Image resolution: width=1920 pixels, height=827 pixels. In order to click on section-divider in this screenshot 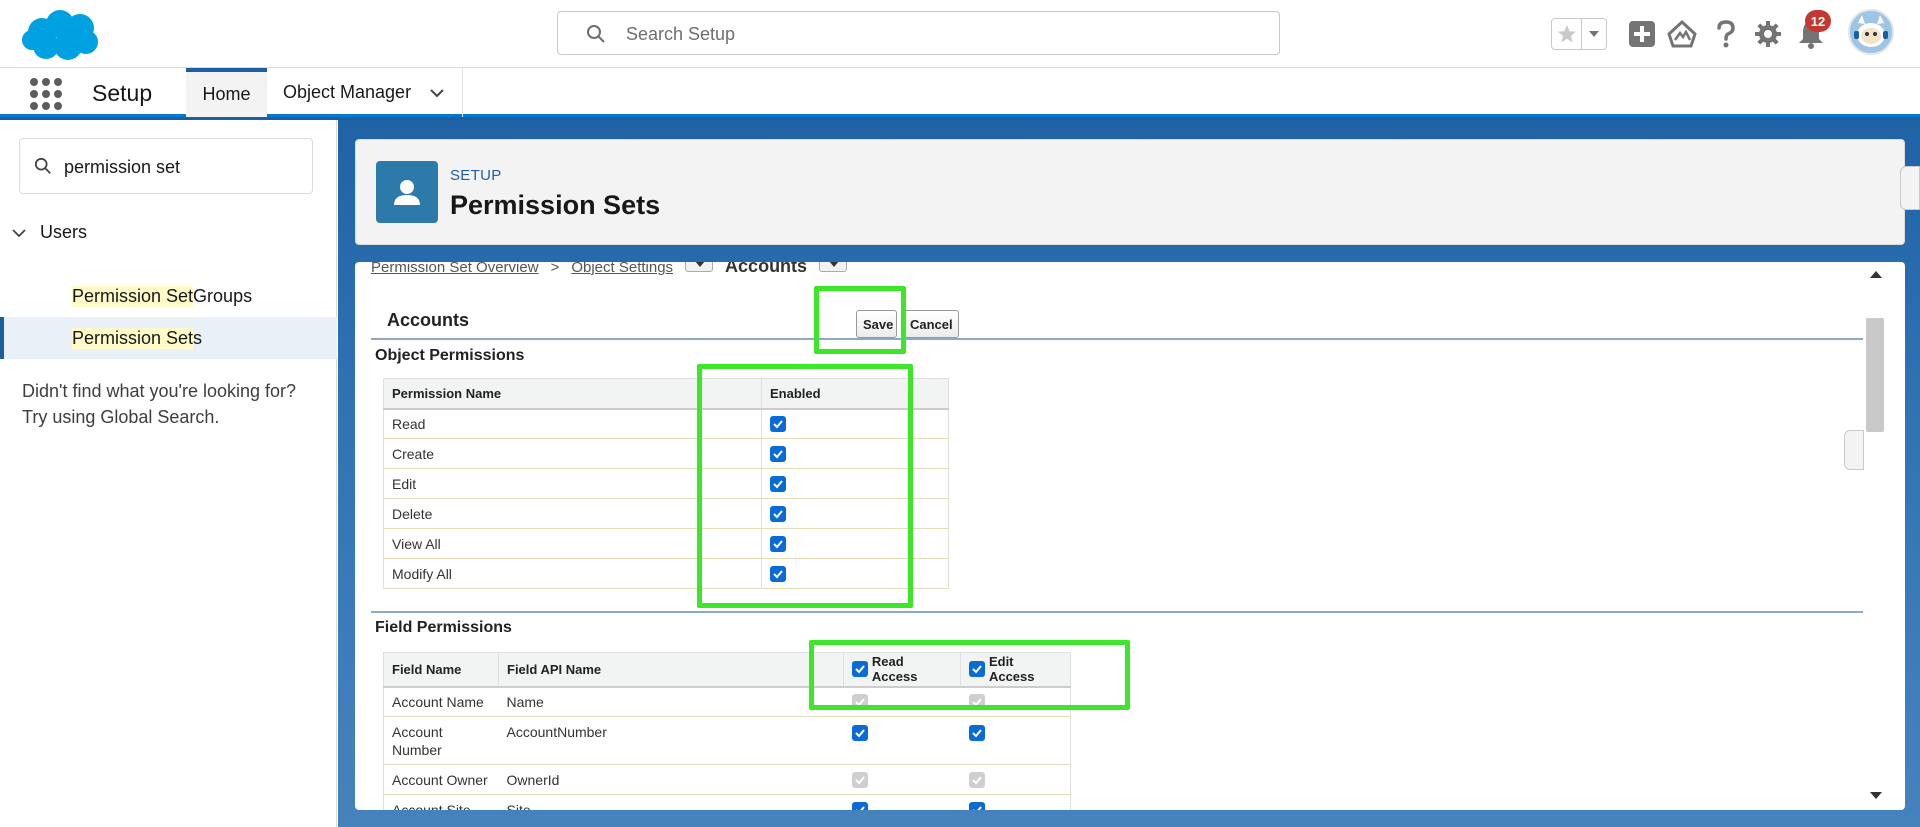, I will do `click(1117, 612)`.